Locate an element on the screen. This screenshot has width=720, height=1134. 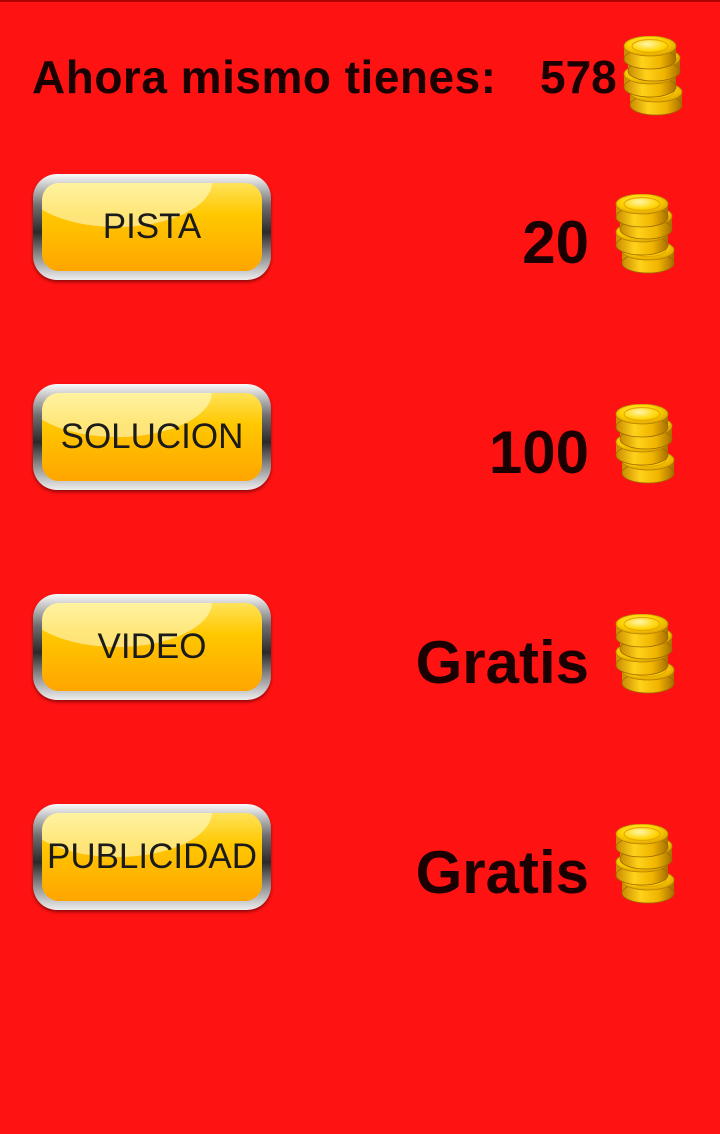
pista-button-face: PISTA is located at coordinates (152, 227).